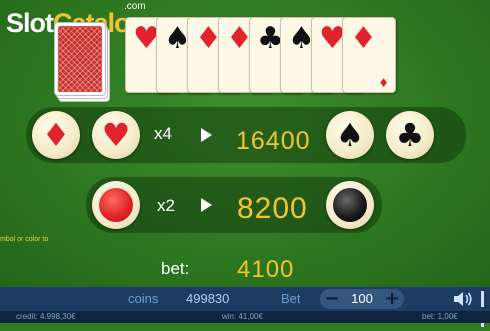 The height and width of the screenshot is (331, 490). I want to click on suit-multiplier: x4, so click(163, 133).